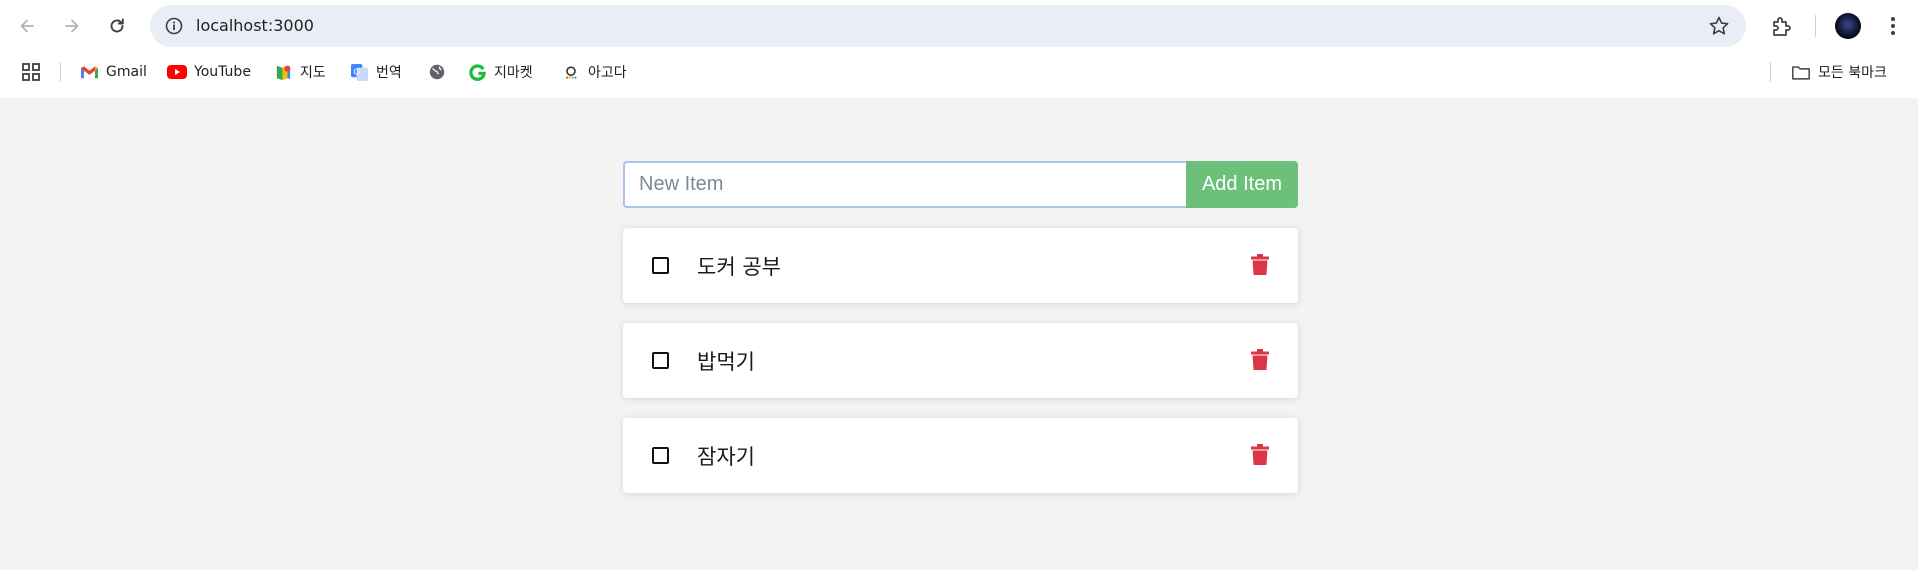 This screenshot has height=570, width=1918. I want to click on more-menu-icon, so click(1893, 26).